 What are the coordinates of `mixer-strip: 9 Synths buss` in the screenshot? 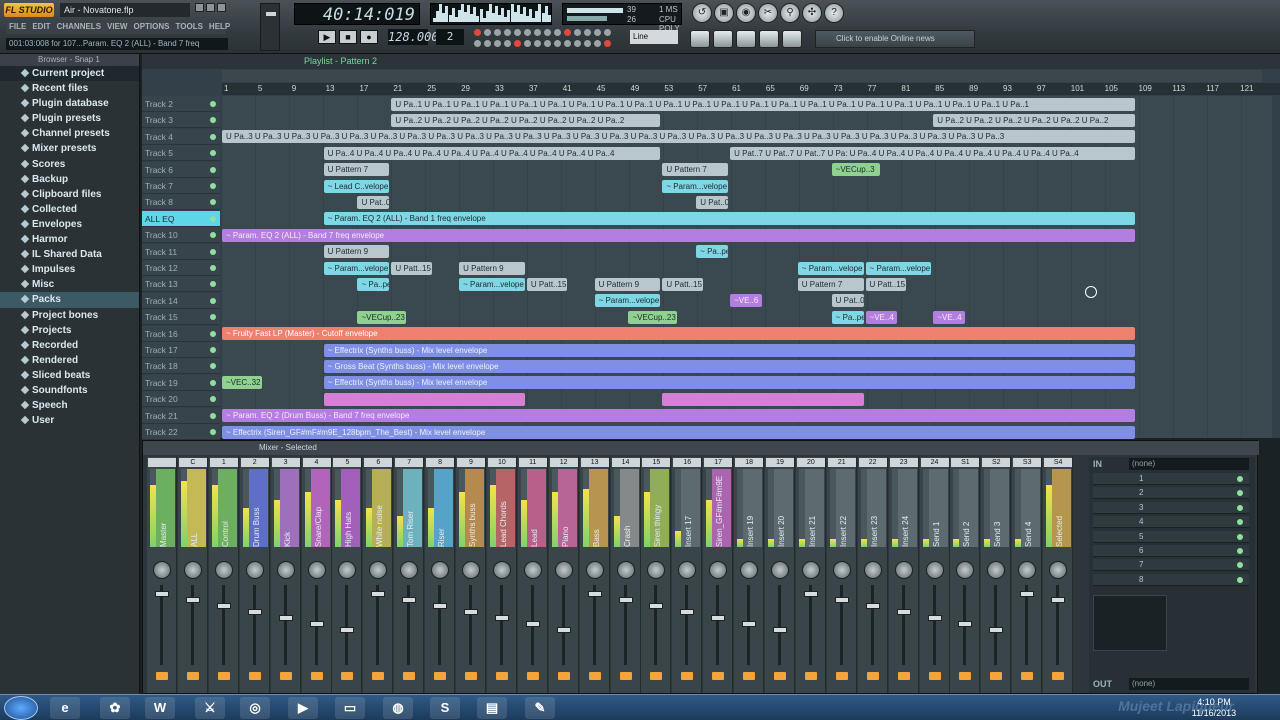 It's located at (471, 575).